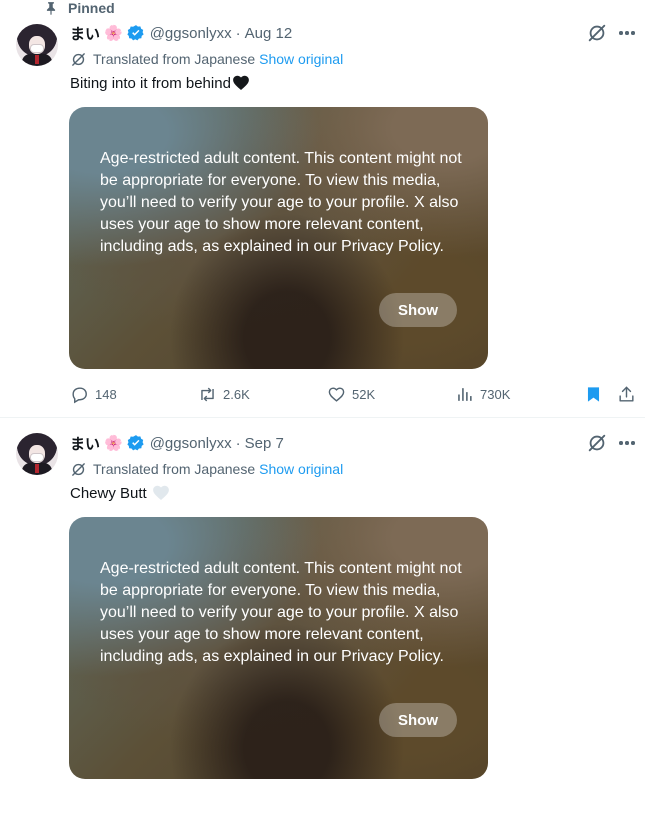 The image size is (645, 818). I want to click on repost-icon, so click(207, 394).